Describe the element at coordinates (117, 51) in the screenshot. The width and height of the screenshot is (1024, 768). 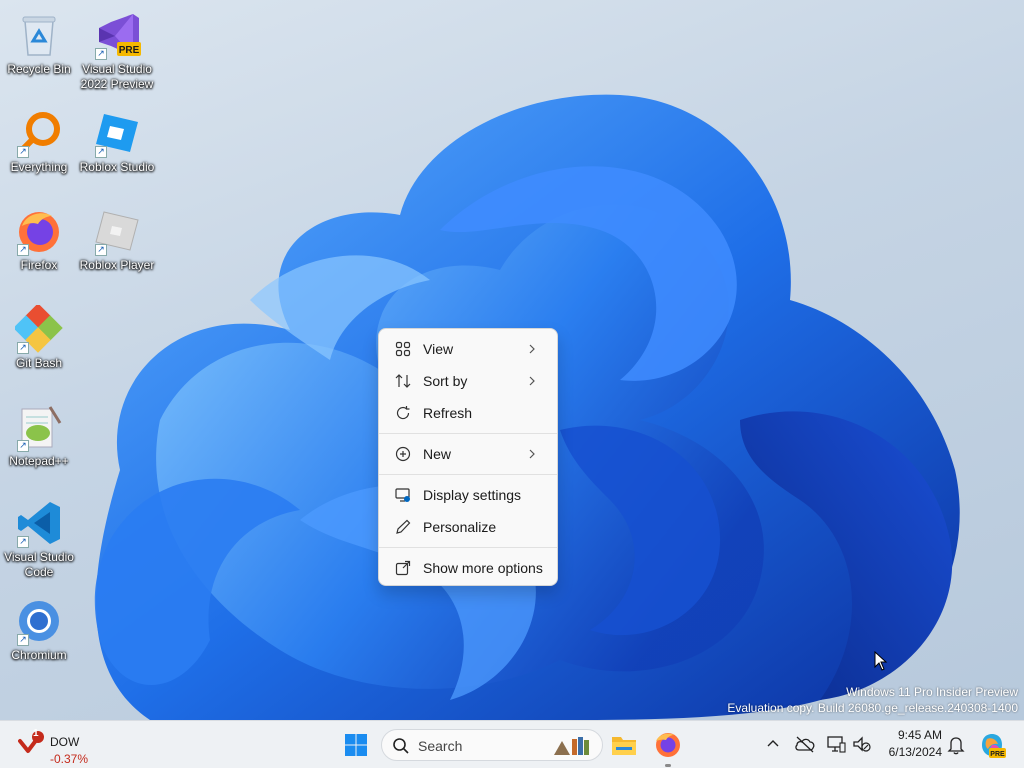
I see `desktop-icon-visual-studio-2022-preview: PRE ↗ Visual Studio 2022 Preview` at that location.